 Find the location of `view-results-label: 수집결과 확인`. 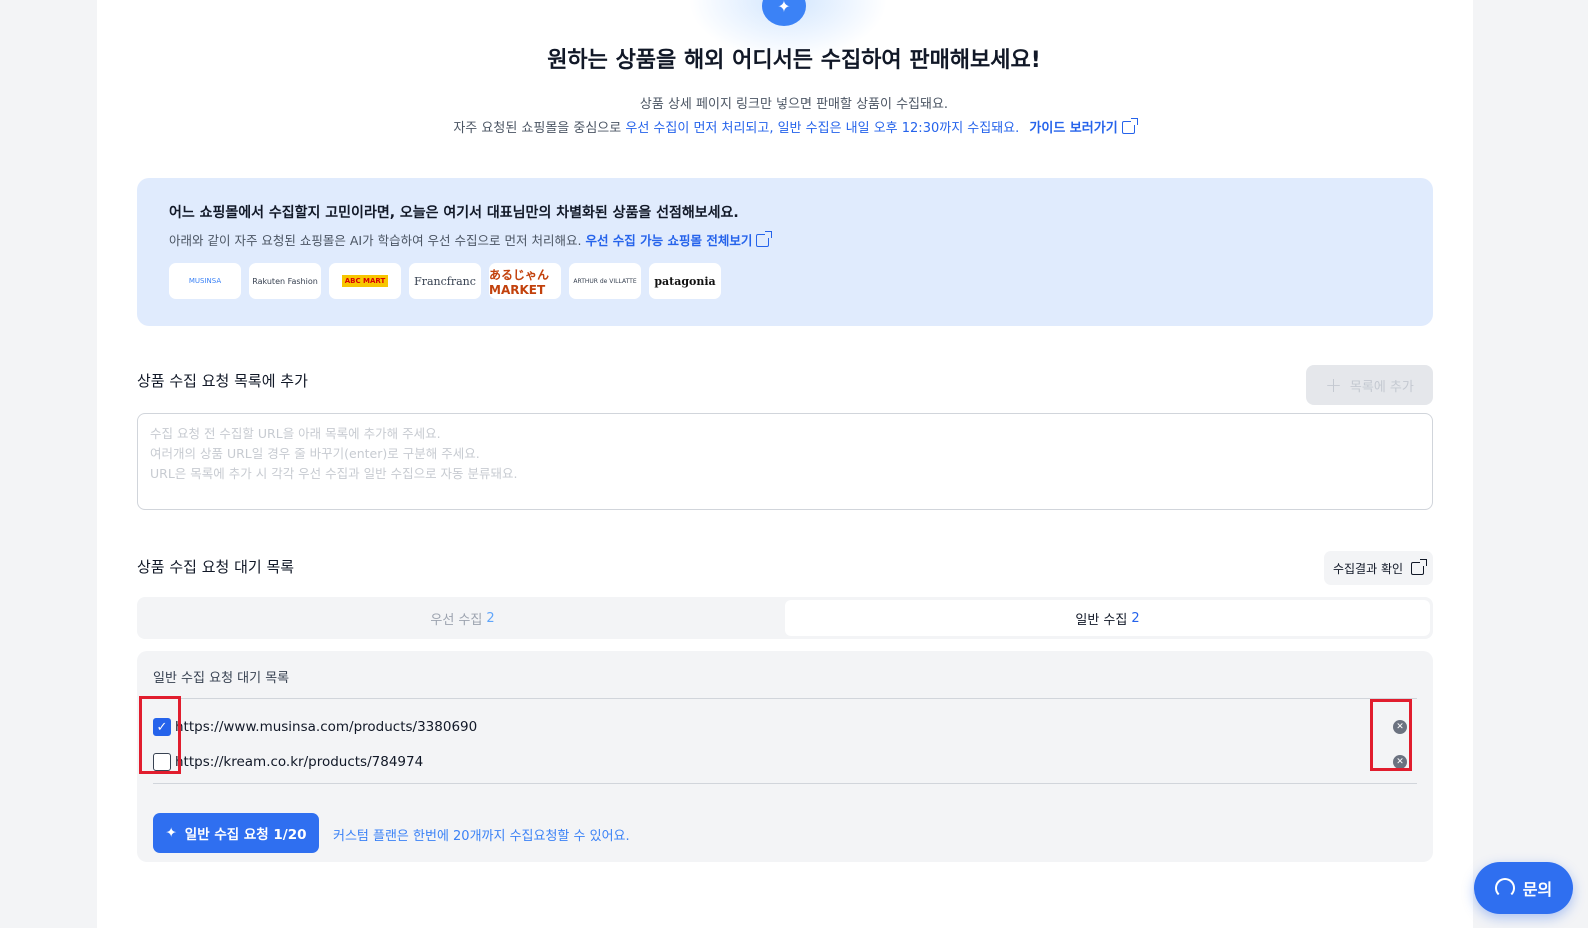

view-results-label: 수집결과 확인 is located at coordinates (1368, 568).